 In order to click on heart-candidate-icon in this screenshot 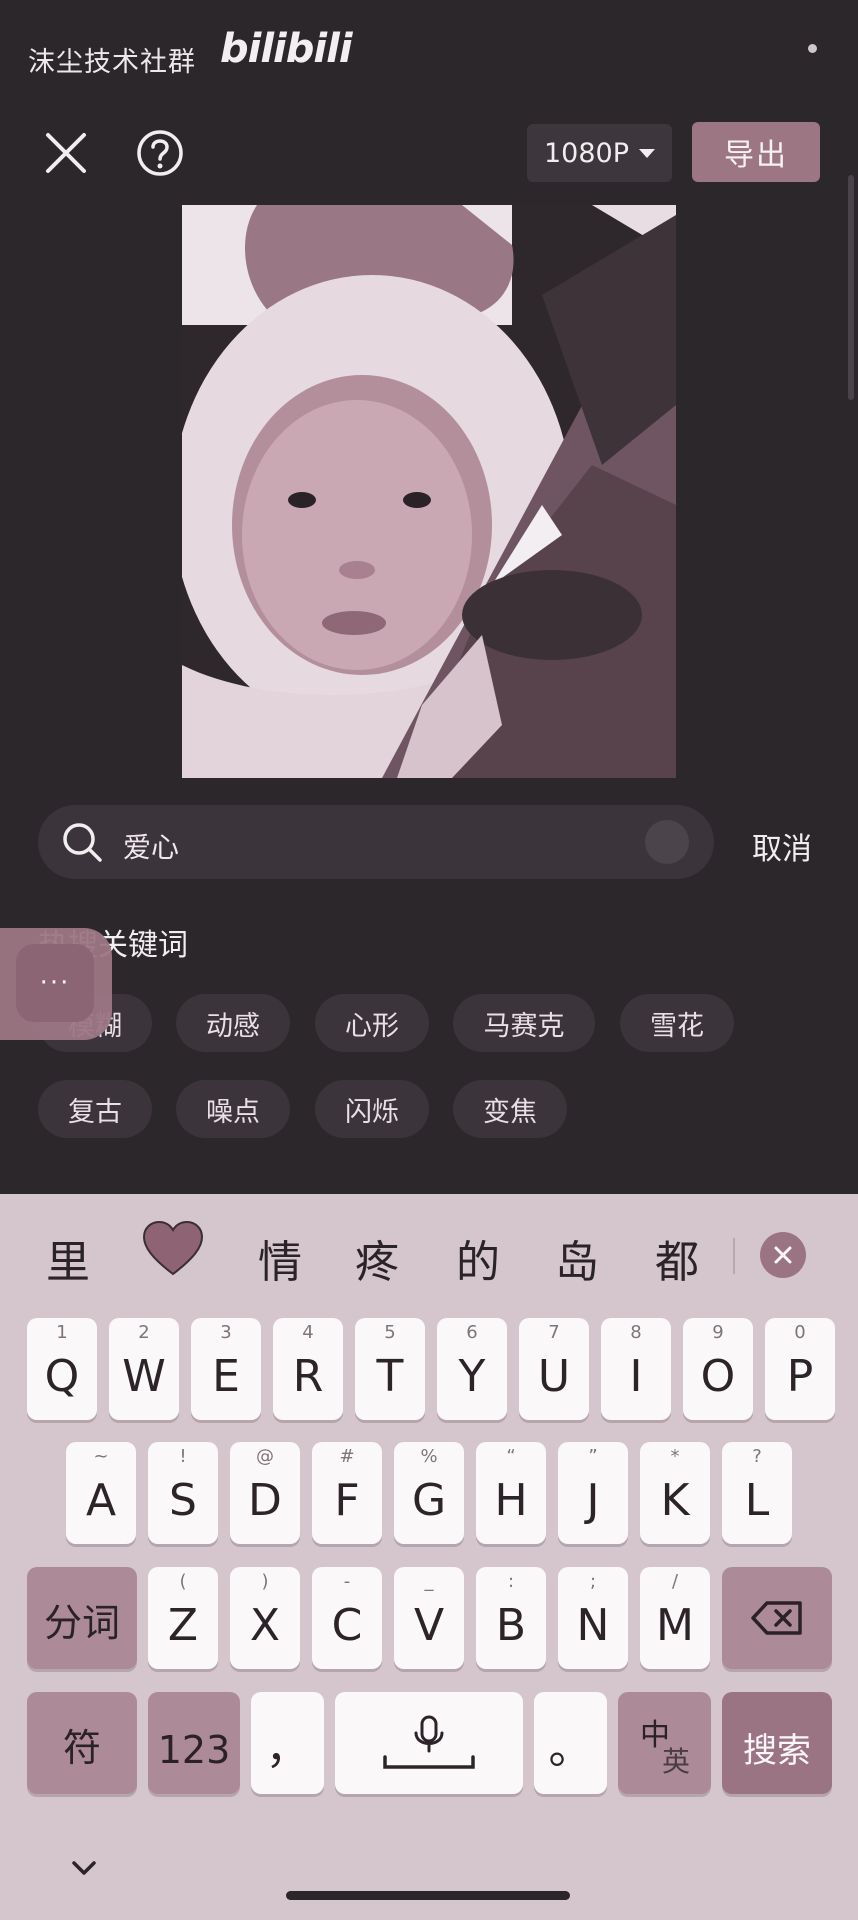, I will do `click(173, 1249)`.